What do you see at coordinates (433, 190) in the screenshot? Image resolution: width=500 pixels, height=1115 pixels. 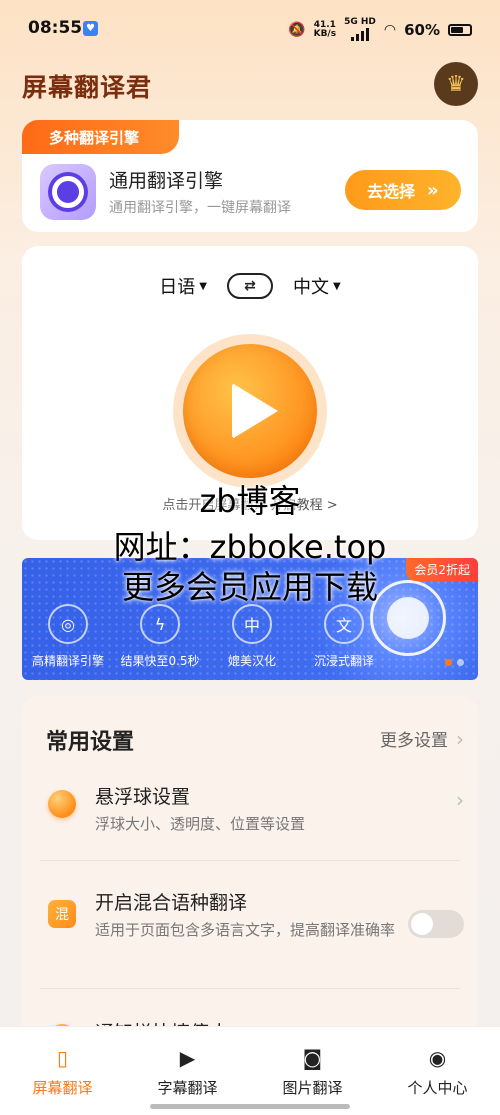 I see `double-arrow-icon: »` at bounding box center [433, 190].